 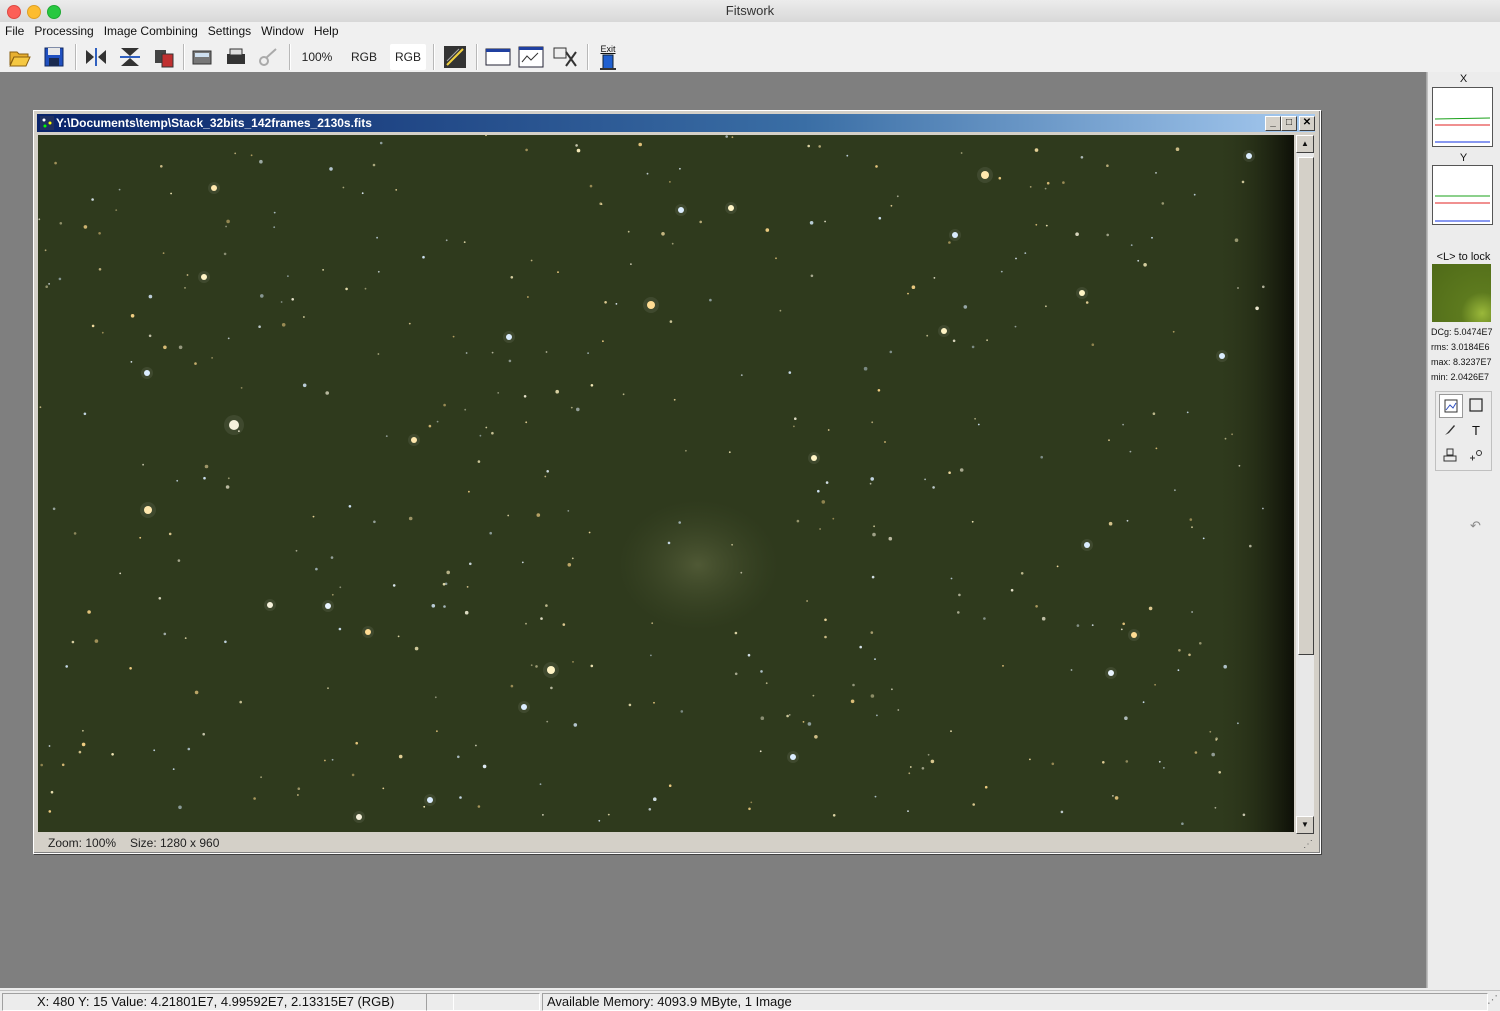 What do you see at coordinates (531, 57) in the screenshot?
I see `chart-window-icon` at bounding box center [531, 57].